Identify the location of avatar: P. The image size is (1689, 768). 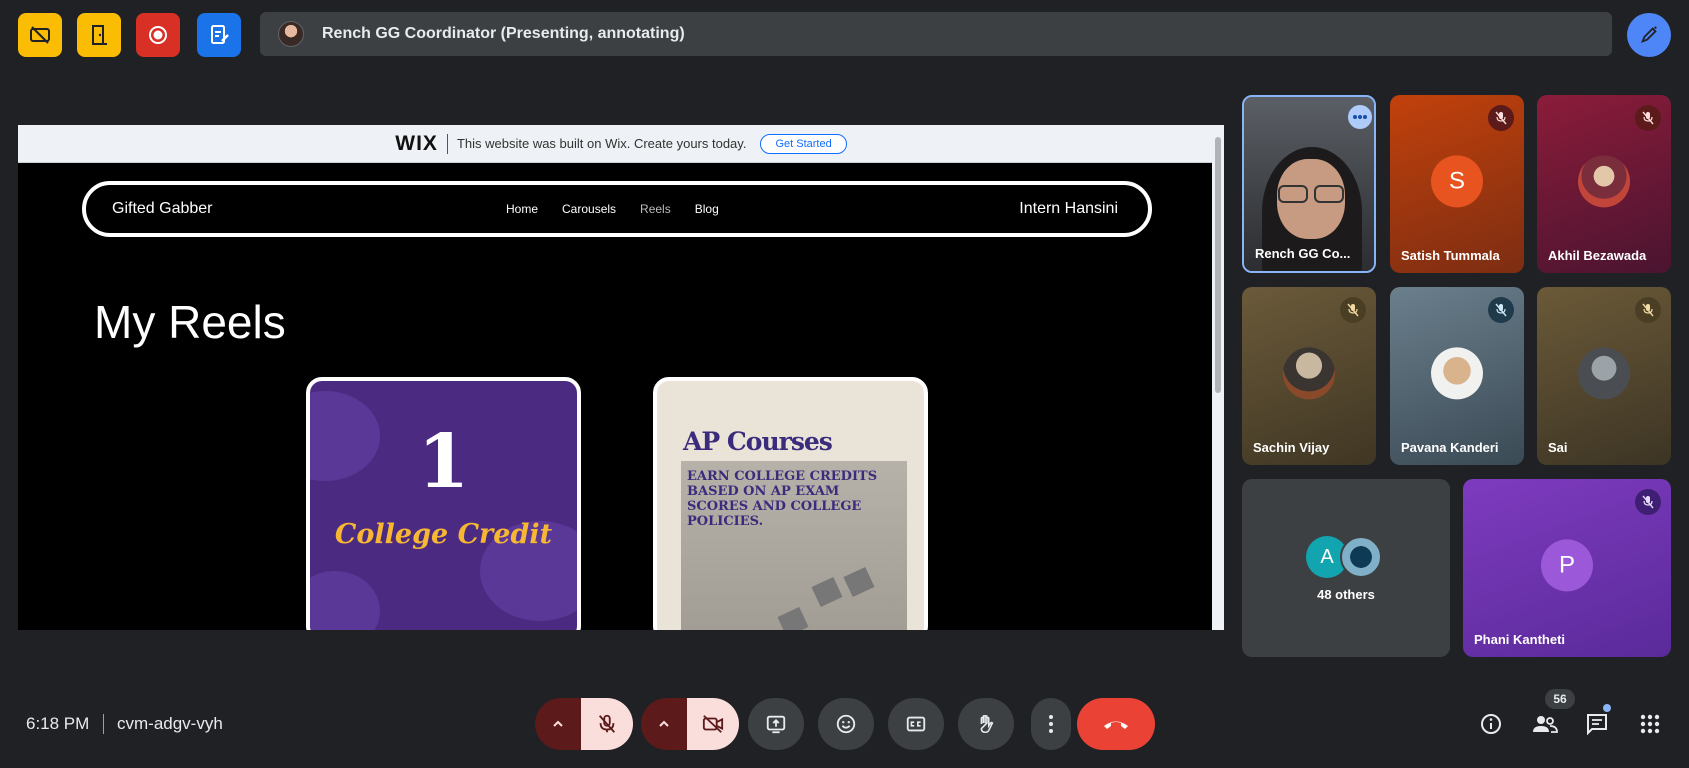
(1567, 565).